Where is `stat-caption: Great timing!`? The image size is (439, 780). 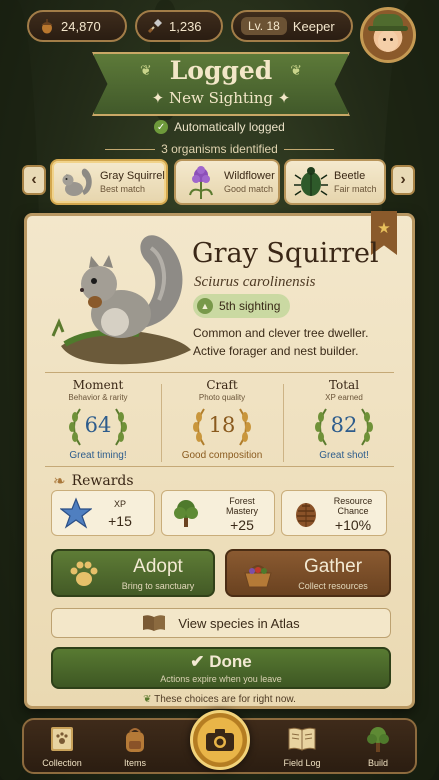 stat-caption: Great timing! is located at coordinates (98, 455).